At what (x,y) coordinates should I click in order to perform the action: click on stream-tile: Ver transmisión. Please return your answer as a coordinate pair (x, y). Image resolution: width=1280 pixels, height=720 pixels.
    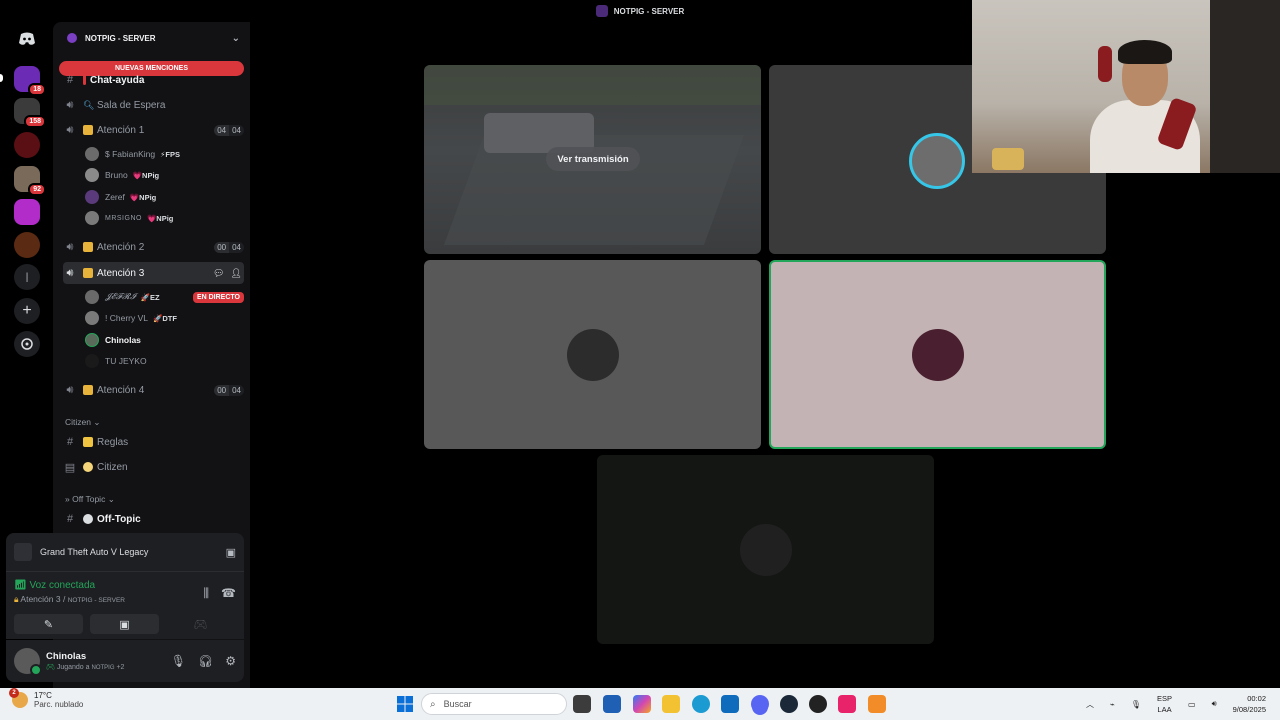
    Looking at the image, I should click on (592, 159).